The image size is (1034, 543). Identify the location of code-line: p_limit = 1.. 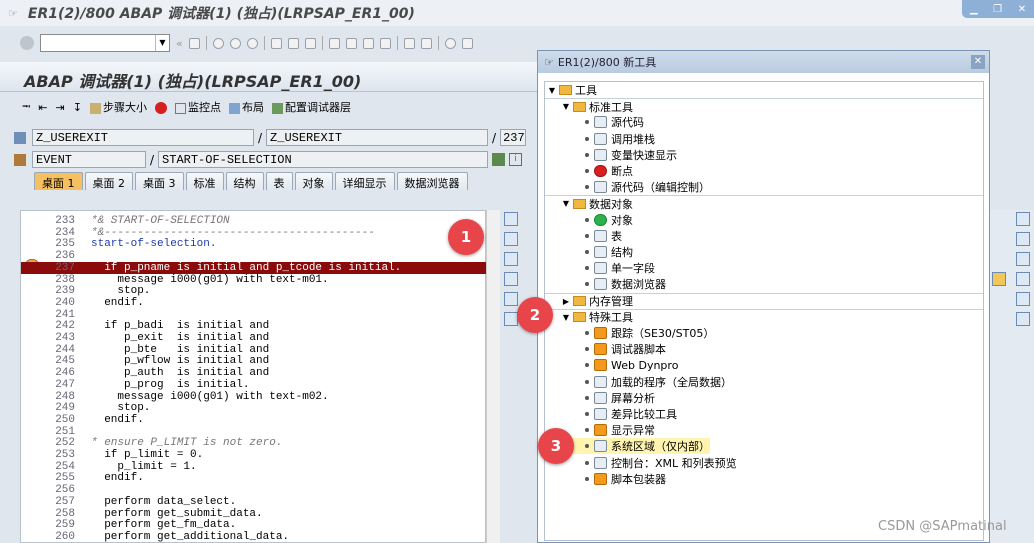
(143, 467).